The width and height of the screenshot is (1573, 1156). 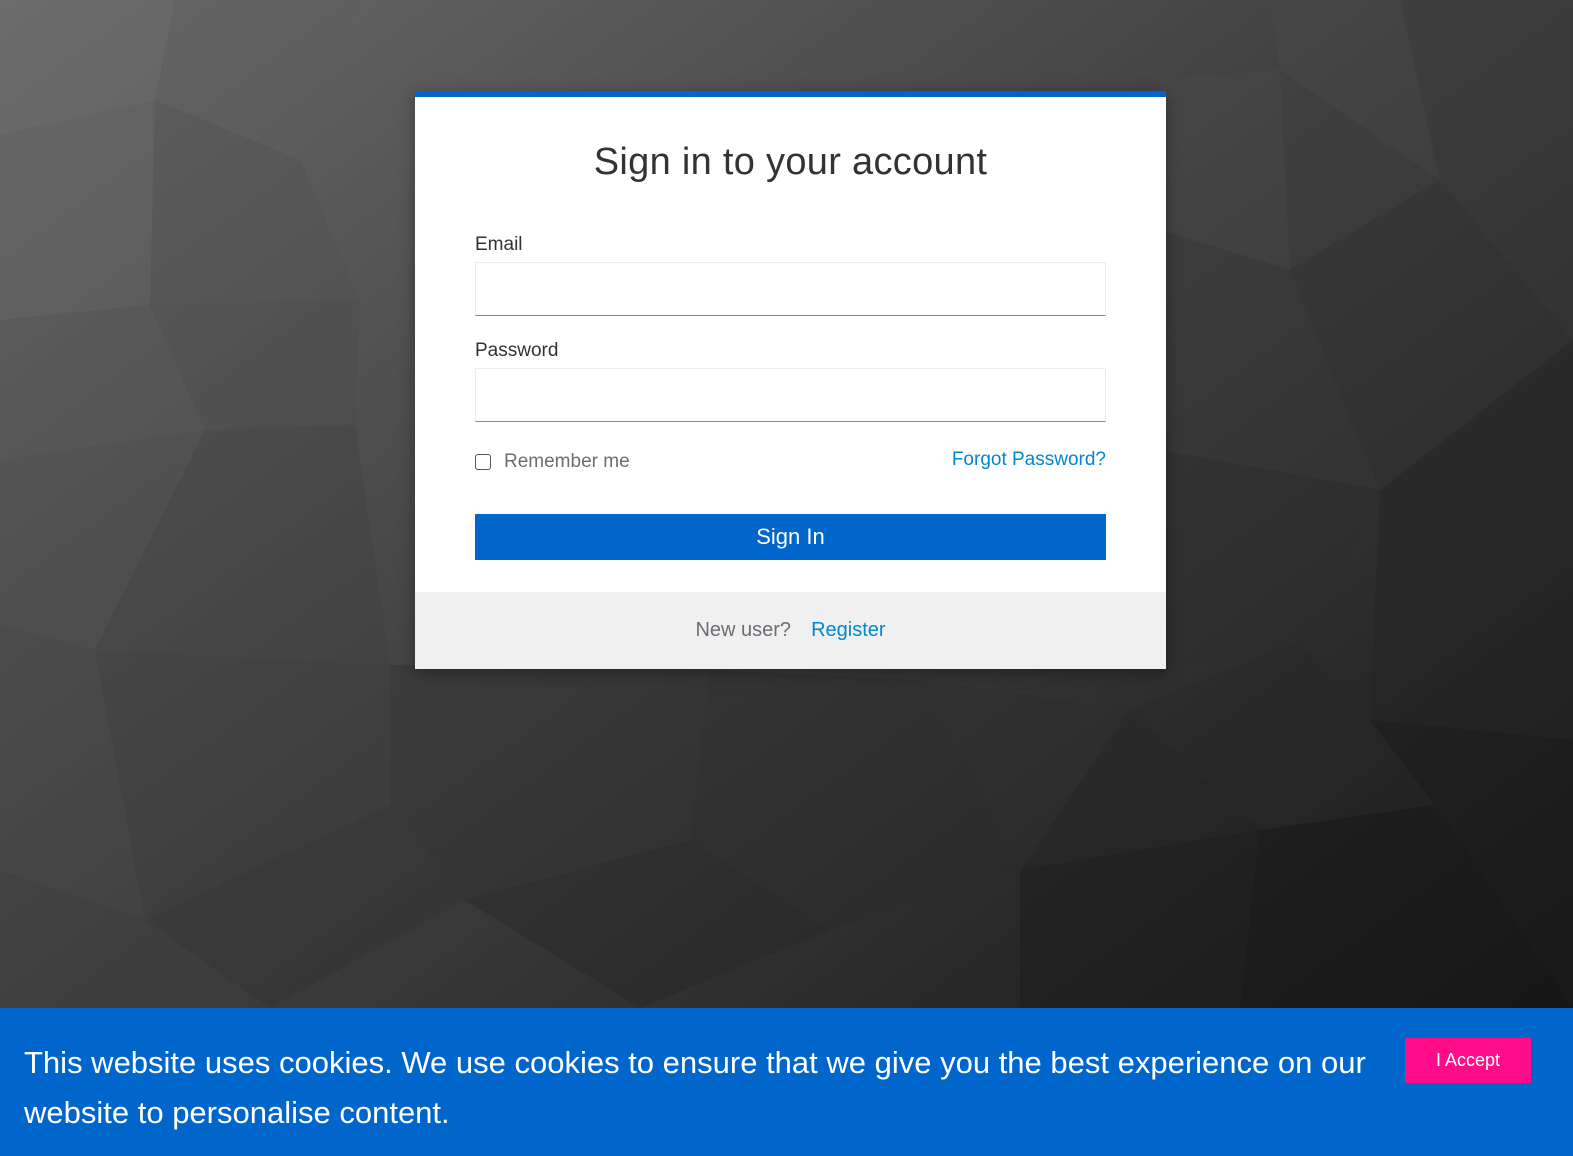 I want to click on remember-me-option: Remember me, so click(x=552, y=462).